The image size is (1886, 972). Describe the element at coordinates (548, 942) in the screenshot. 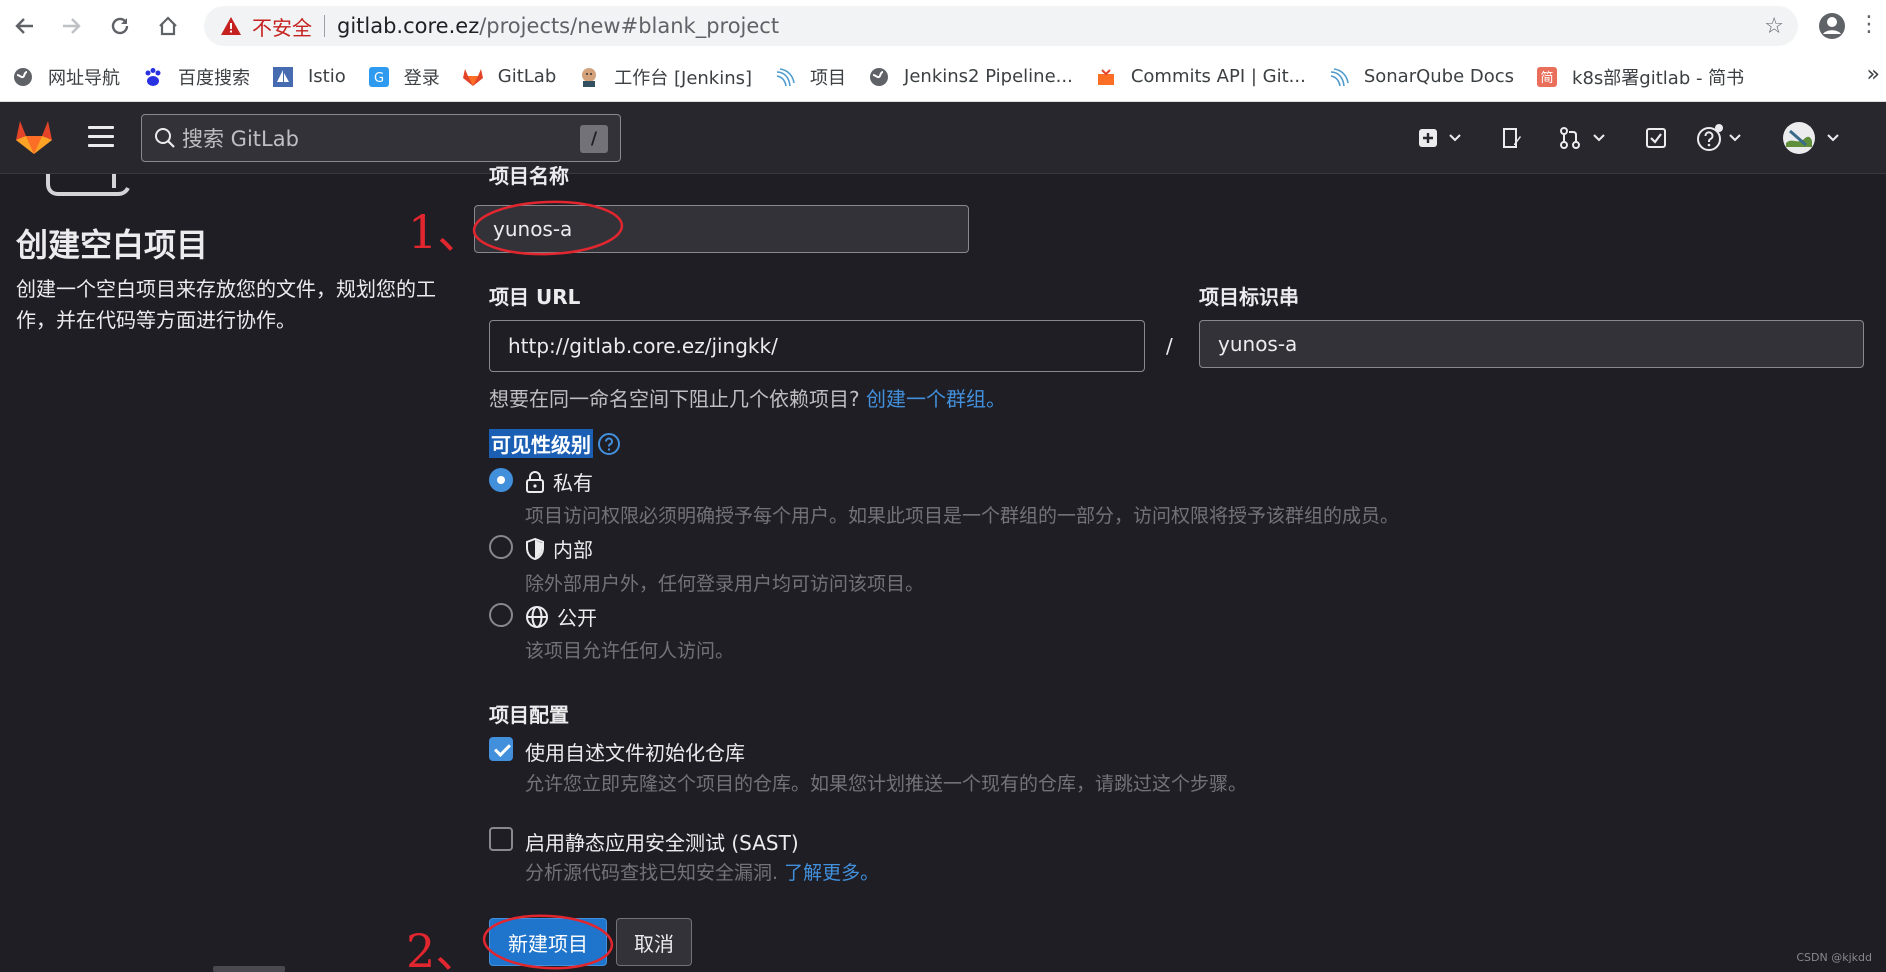

I see `annotation-circle-create` at that location.